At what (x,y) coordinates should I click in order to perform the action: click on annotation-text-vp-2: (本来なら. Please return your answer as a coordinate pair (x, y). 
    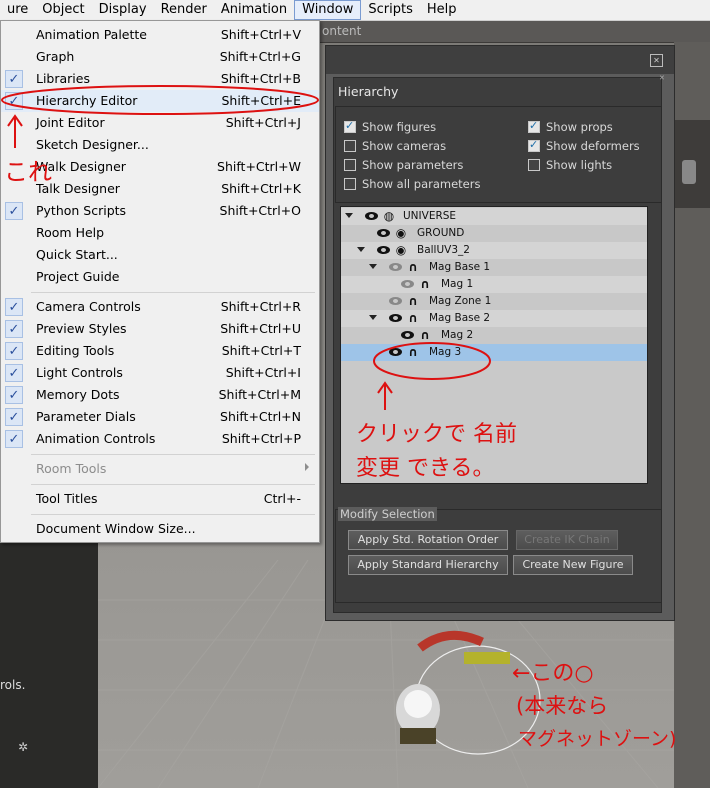
    Looking at the image, I should click on (562, 706).